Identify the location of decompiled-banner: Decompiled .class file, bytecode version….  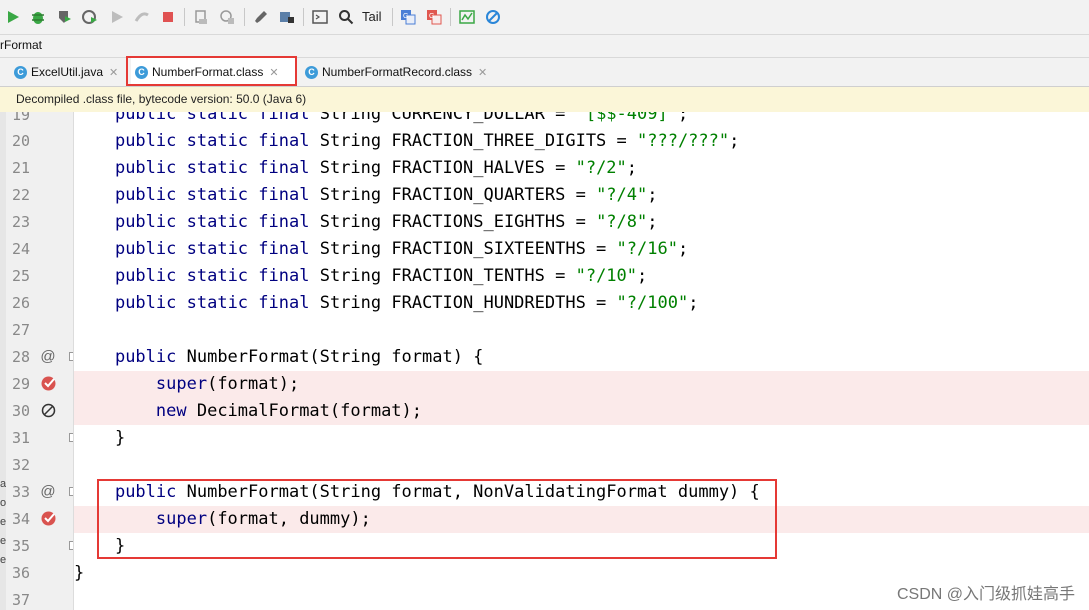
(544, 100).